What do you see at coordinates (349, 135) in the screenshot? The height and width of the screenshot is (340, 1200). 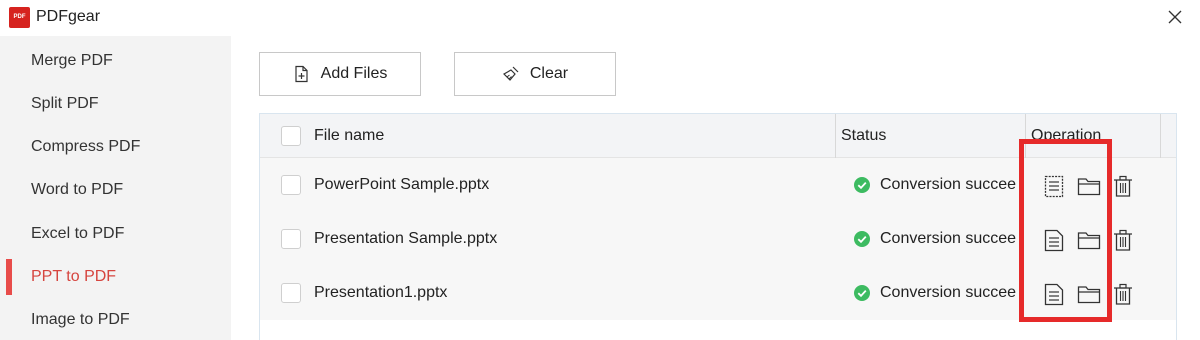 I see `column-header-file-name: File name` at bounding box center [349, 135].